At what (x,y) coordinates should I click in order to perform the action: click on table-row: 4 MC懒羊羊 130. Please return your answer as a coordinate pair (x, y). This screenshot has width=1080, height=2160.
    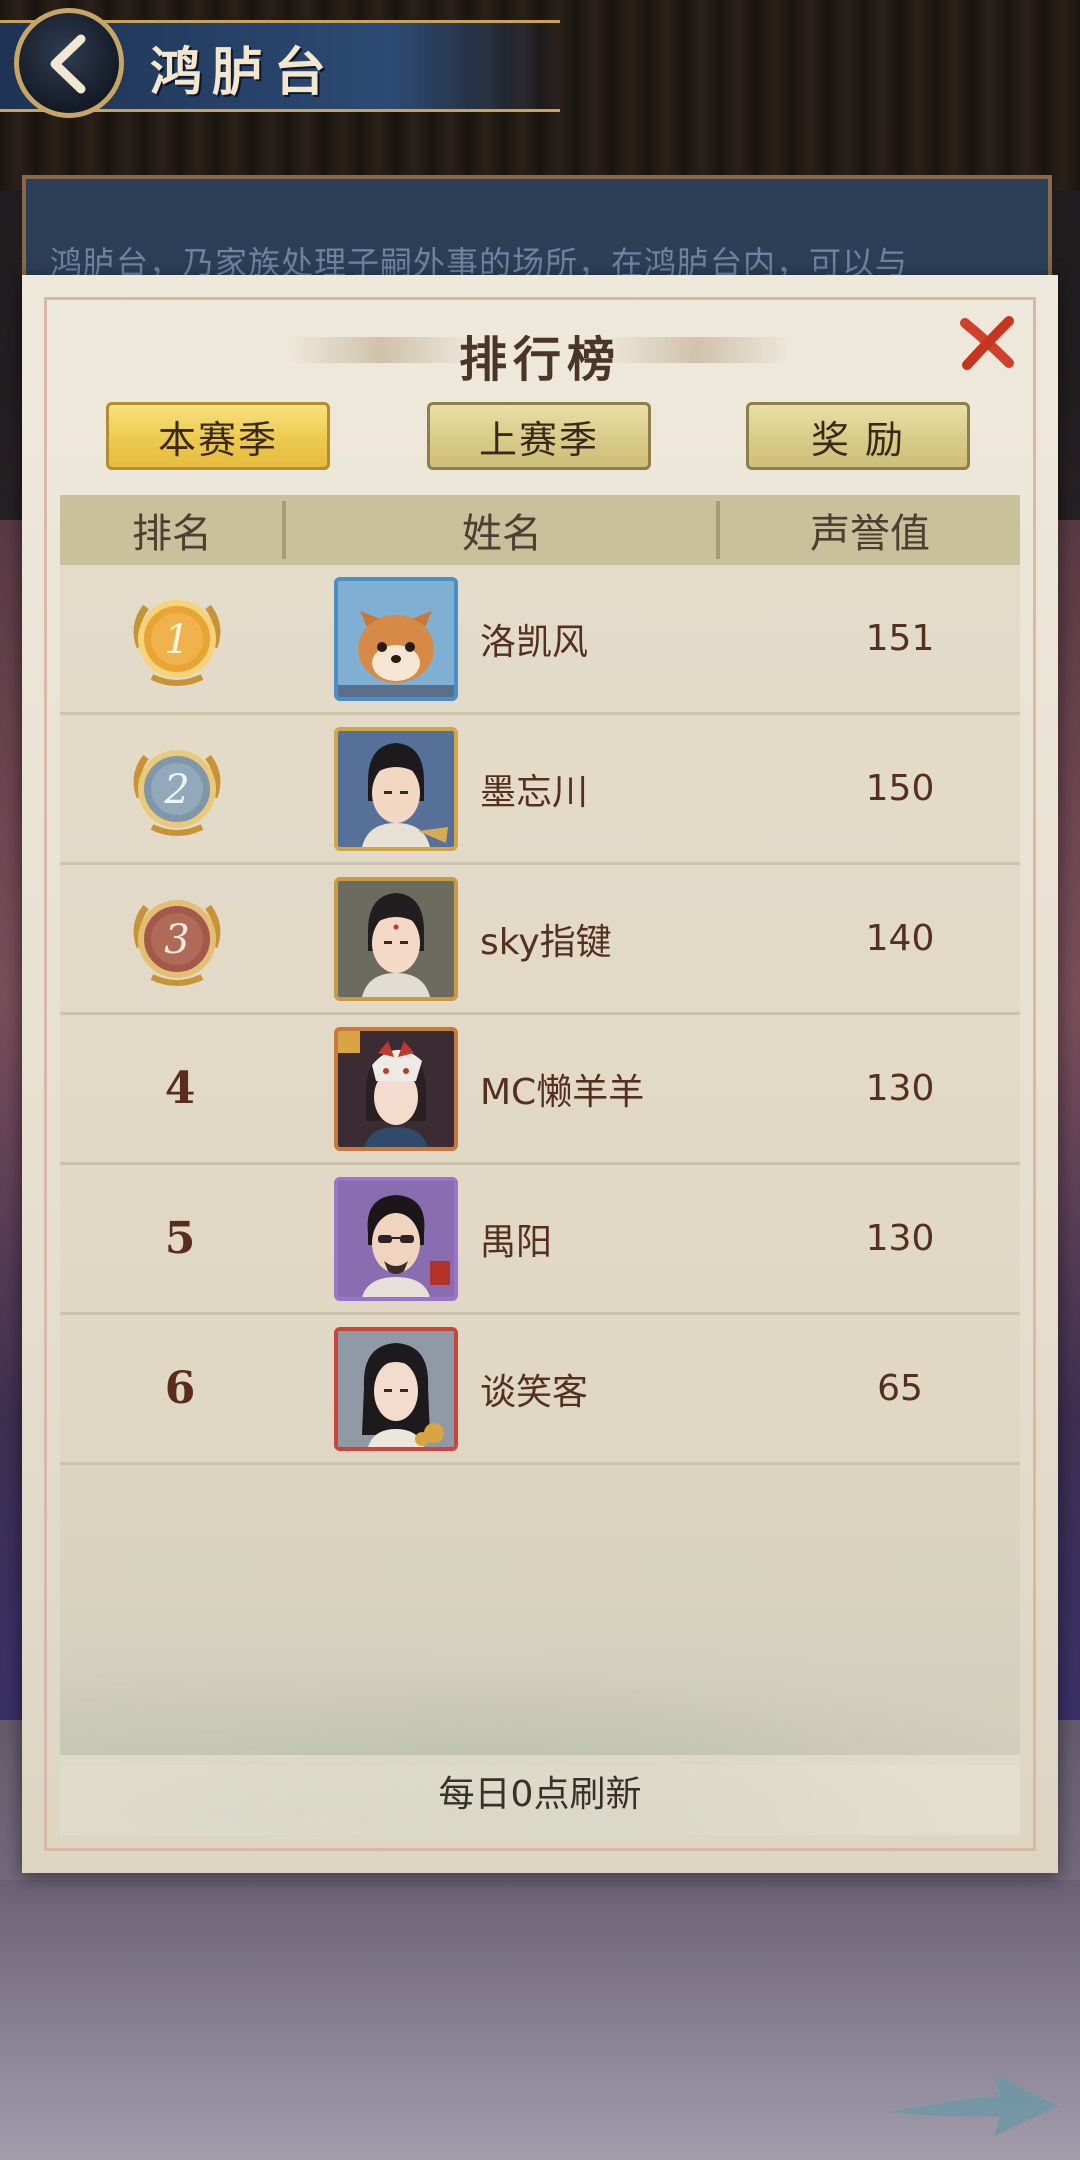
    Looking at the image, I should click on (540, 1090).